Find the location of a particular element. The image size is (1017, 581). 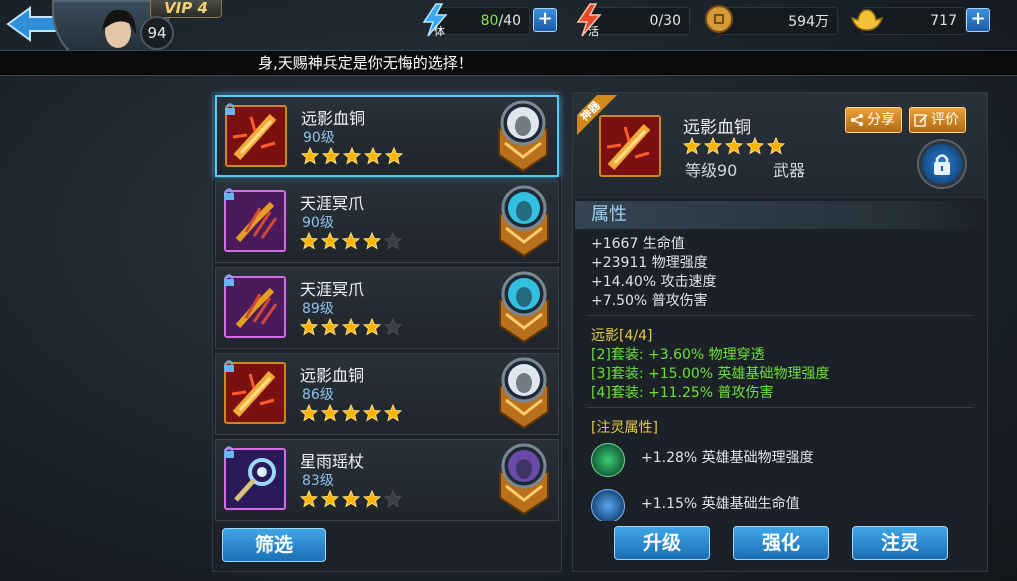

detail-header: 神器 远影血铜 等级90 武器 分享 评价 is located at coordinates (780, 146).